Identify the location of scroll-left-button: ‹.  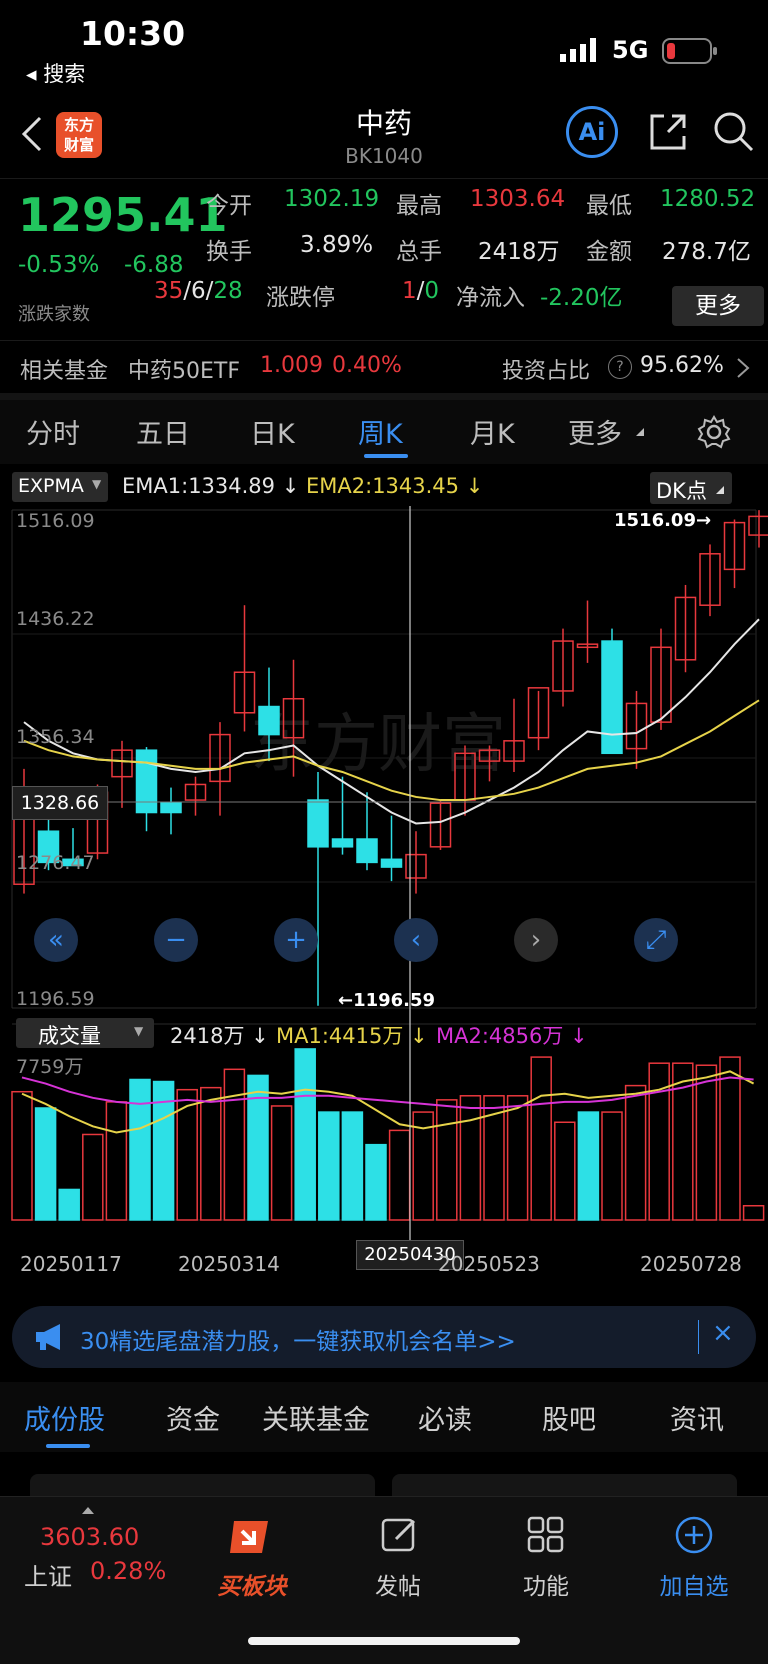
(416, 940).